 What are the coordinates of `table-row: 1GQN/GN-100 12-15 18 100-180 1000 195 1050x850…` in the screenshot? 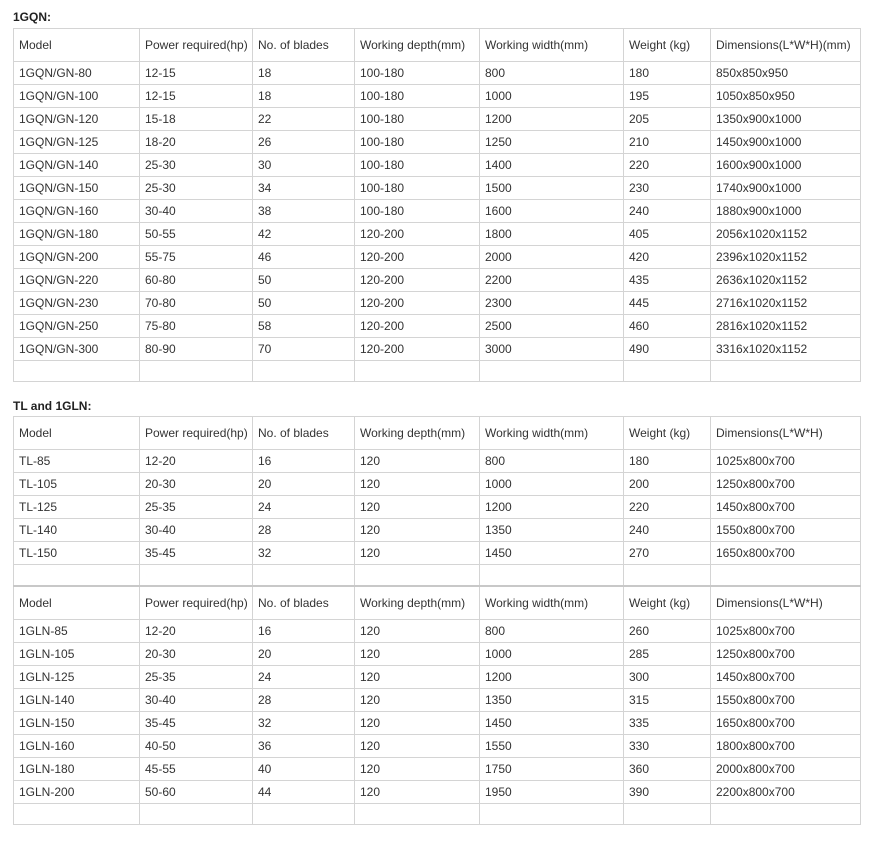 It's located at (437, 96).